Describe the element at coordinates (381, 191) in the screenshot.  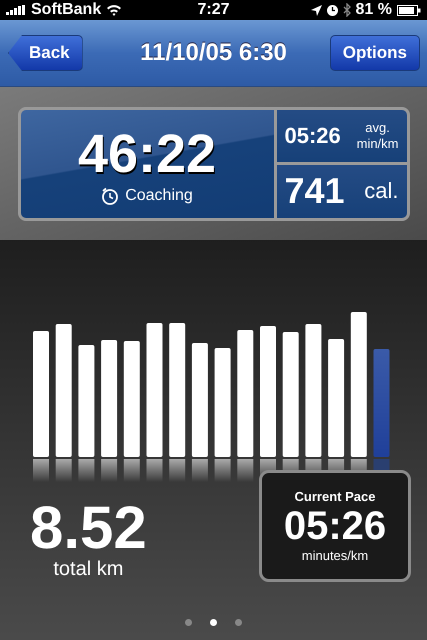
I see `calories-unit: cal.` at that location.